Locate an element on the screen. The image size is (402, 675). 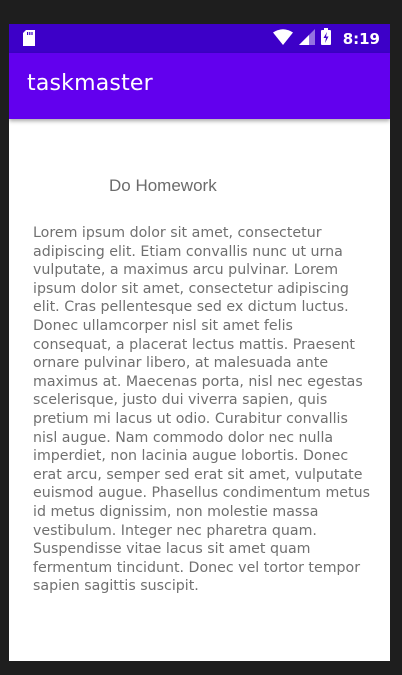
wifi-icon is located at coordinates (282, 38).